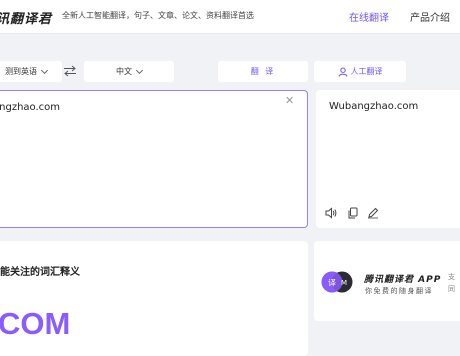 The width and height of the screenshot is (460, 356). I want to click on app-promo-title: 腾讯翻译君 APP, so click(403, 280).